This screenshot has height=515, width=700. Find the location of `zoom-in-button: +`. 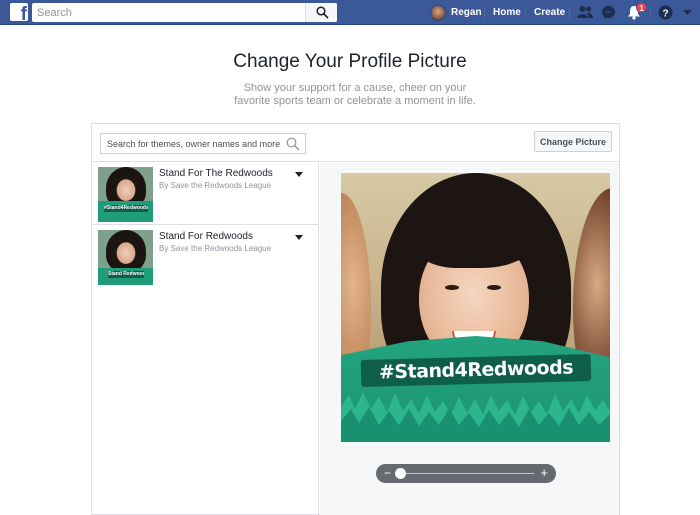

zoom-in-button: + is located at coordinates (544, 472).